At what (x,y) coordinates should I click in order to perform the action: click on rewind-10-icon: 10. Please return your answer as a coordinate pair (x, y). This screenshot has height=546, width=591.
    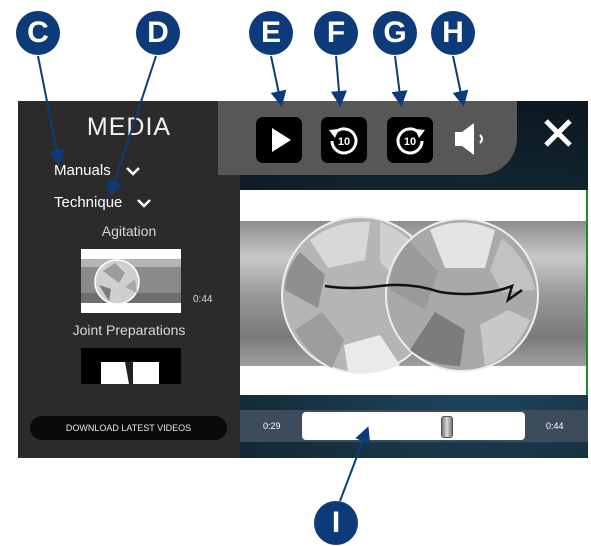
    Looking at the image, I should click on (343, 141).